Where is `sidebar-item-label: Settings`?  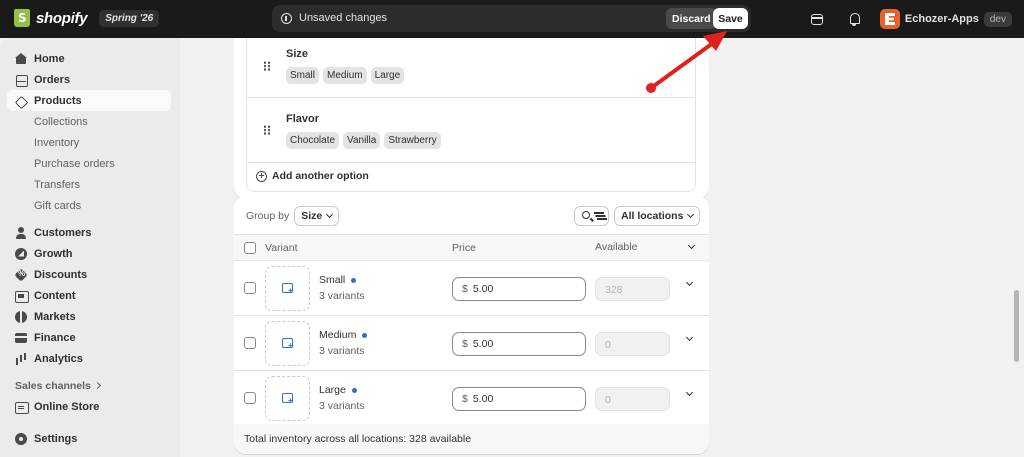
sidebar-item-label: Settings is located at coordinates (56, 438).